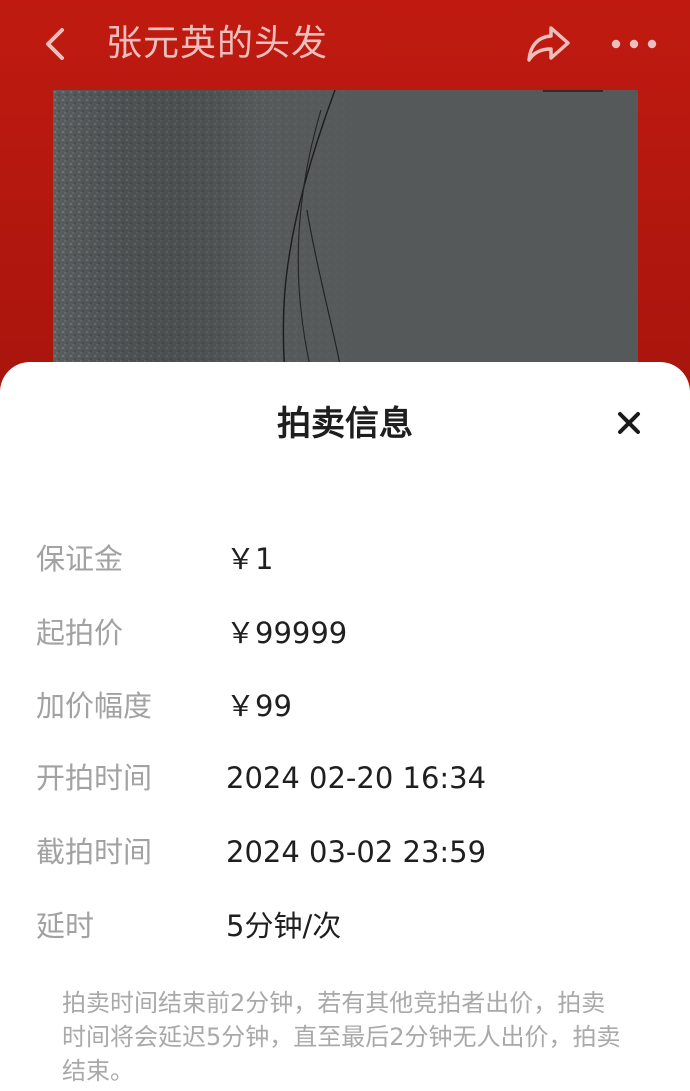 The height and width of the screenshot is (1091, 690). Describe the element at coordinates (217, 43) in the screenshot. I see `page-title: 张元英的头发` at that location.